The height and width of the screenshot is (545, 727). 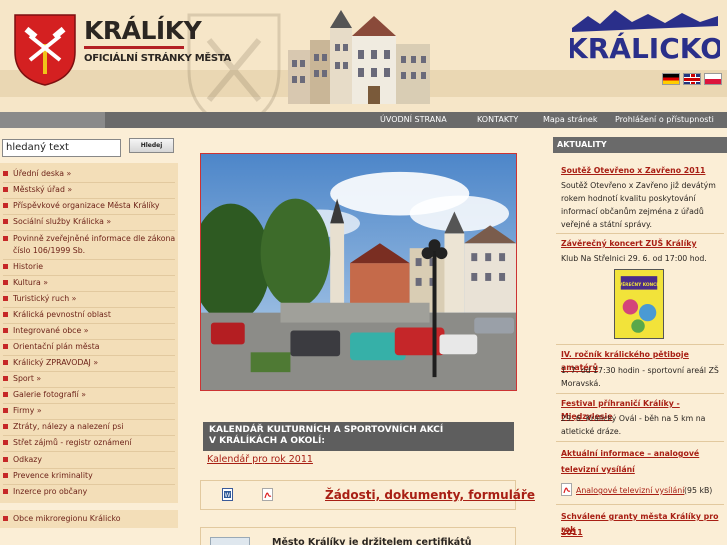 What do you see at coordinates (260, 459) in the screenshot?
I see `calendar-link: Kalendář pro rok 2011` at bounding box center [260, 459].